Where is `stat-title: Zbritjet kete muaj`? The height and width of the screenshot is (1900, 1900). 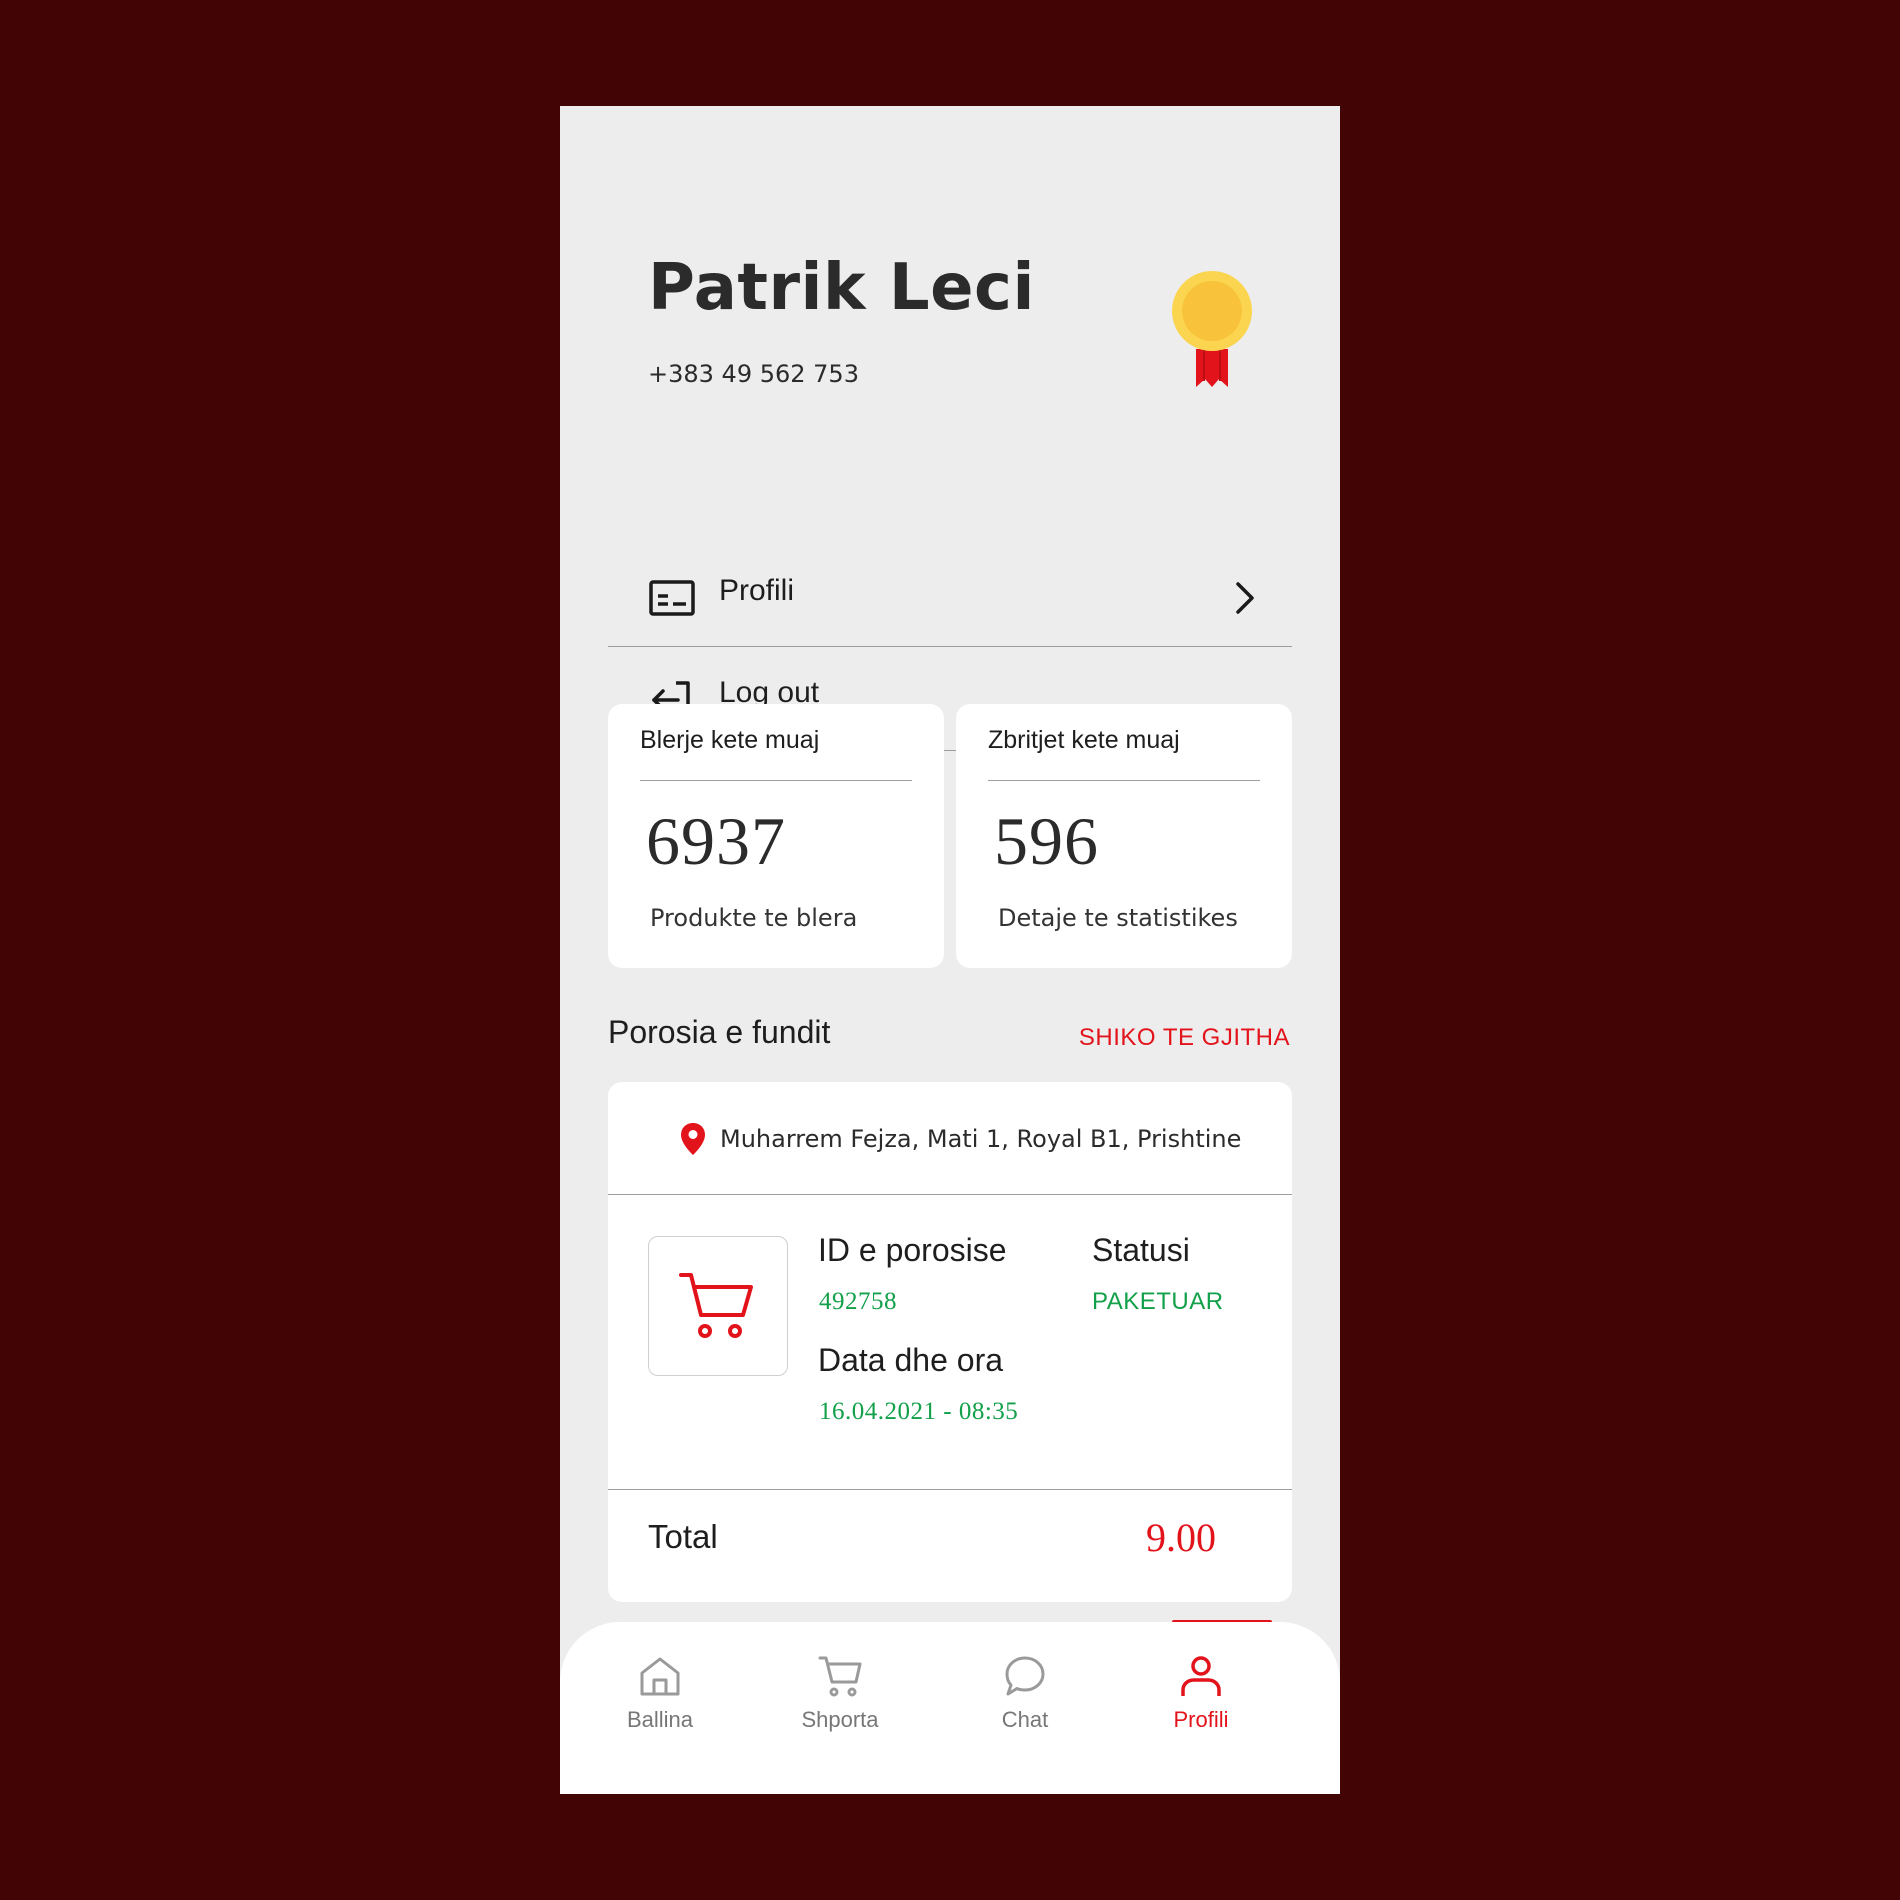 stat-title: Zbritjet kete muaj is located at coordinates (1084, 740).